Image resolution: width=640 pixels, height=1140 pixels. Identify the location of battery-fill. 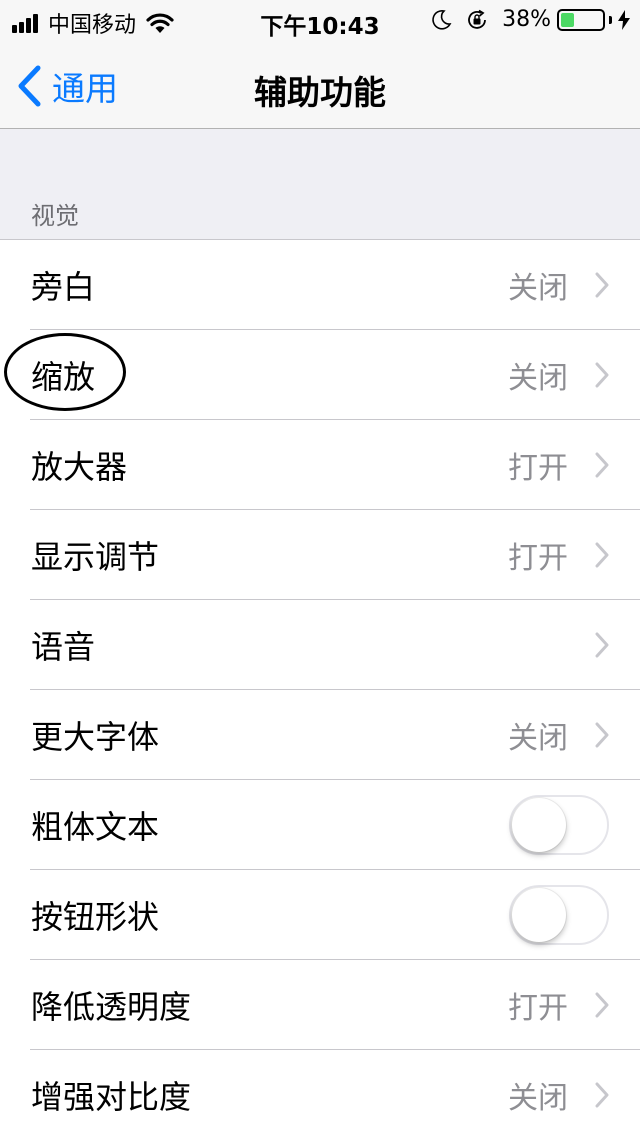
(567, 19).